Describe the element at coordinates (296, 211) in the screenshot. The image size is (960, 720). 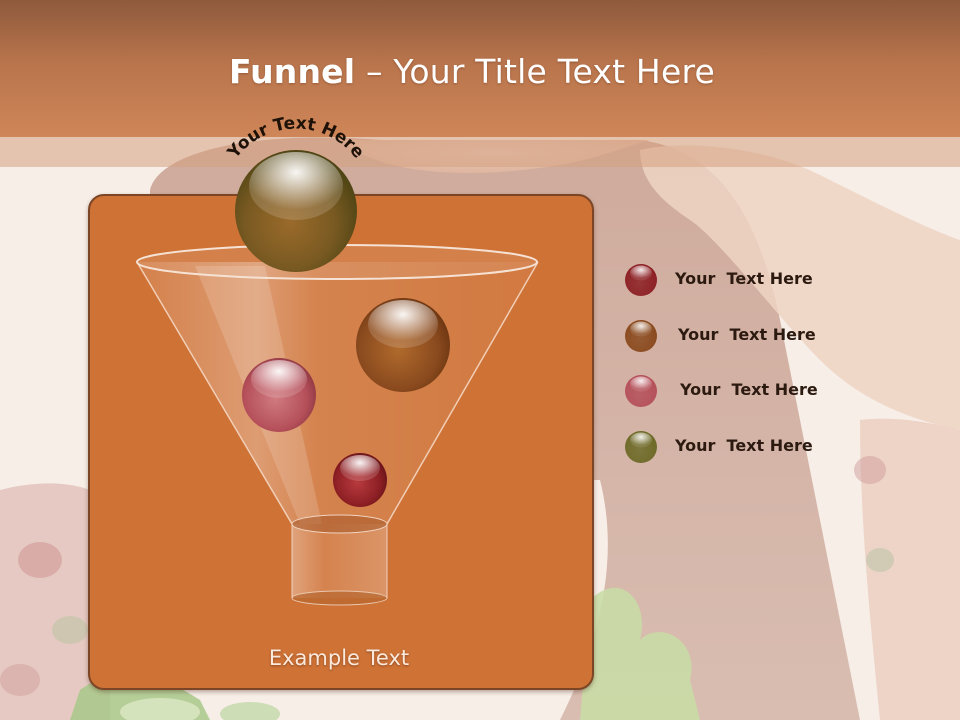
I see `top-sphere-icon` at that location.